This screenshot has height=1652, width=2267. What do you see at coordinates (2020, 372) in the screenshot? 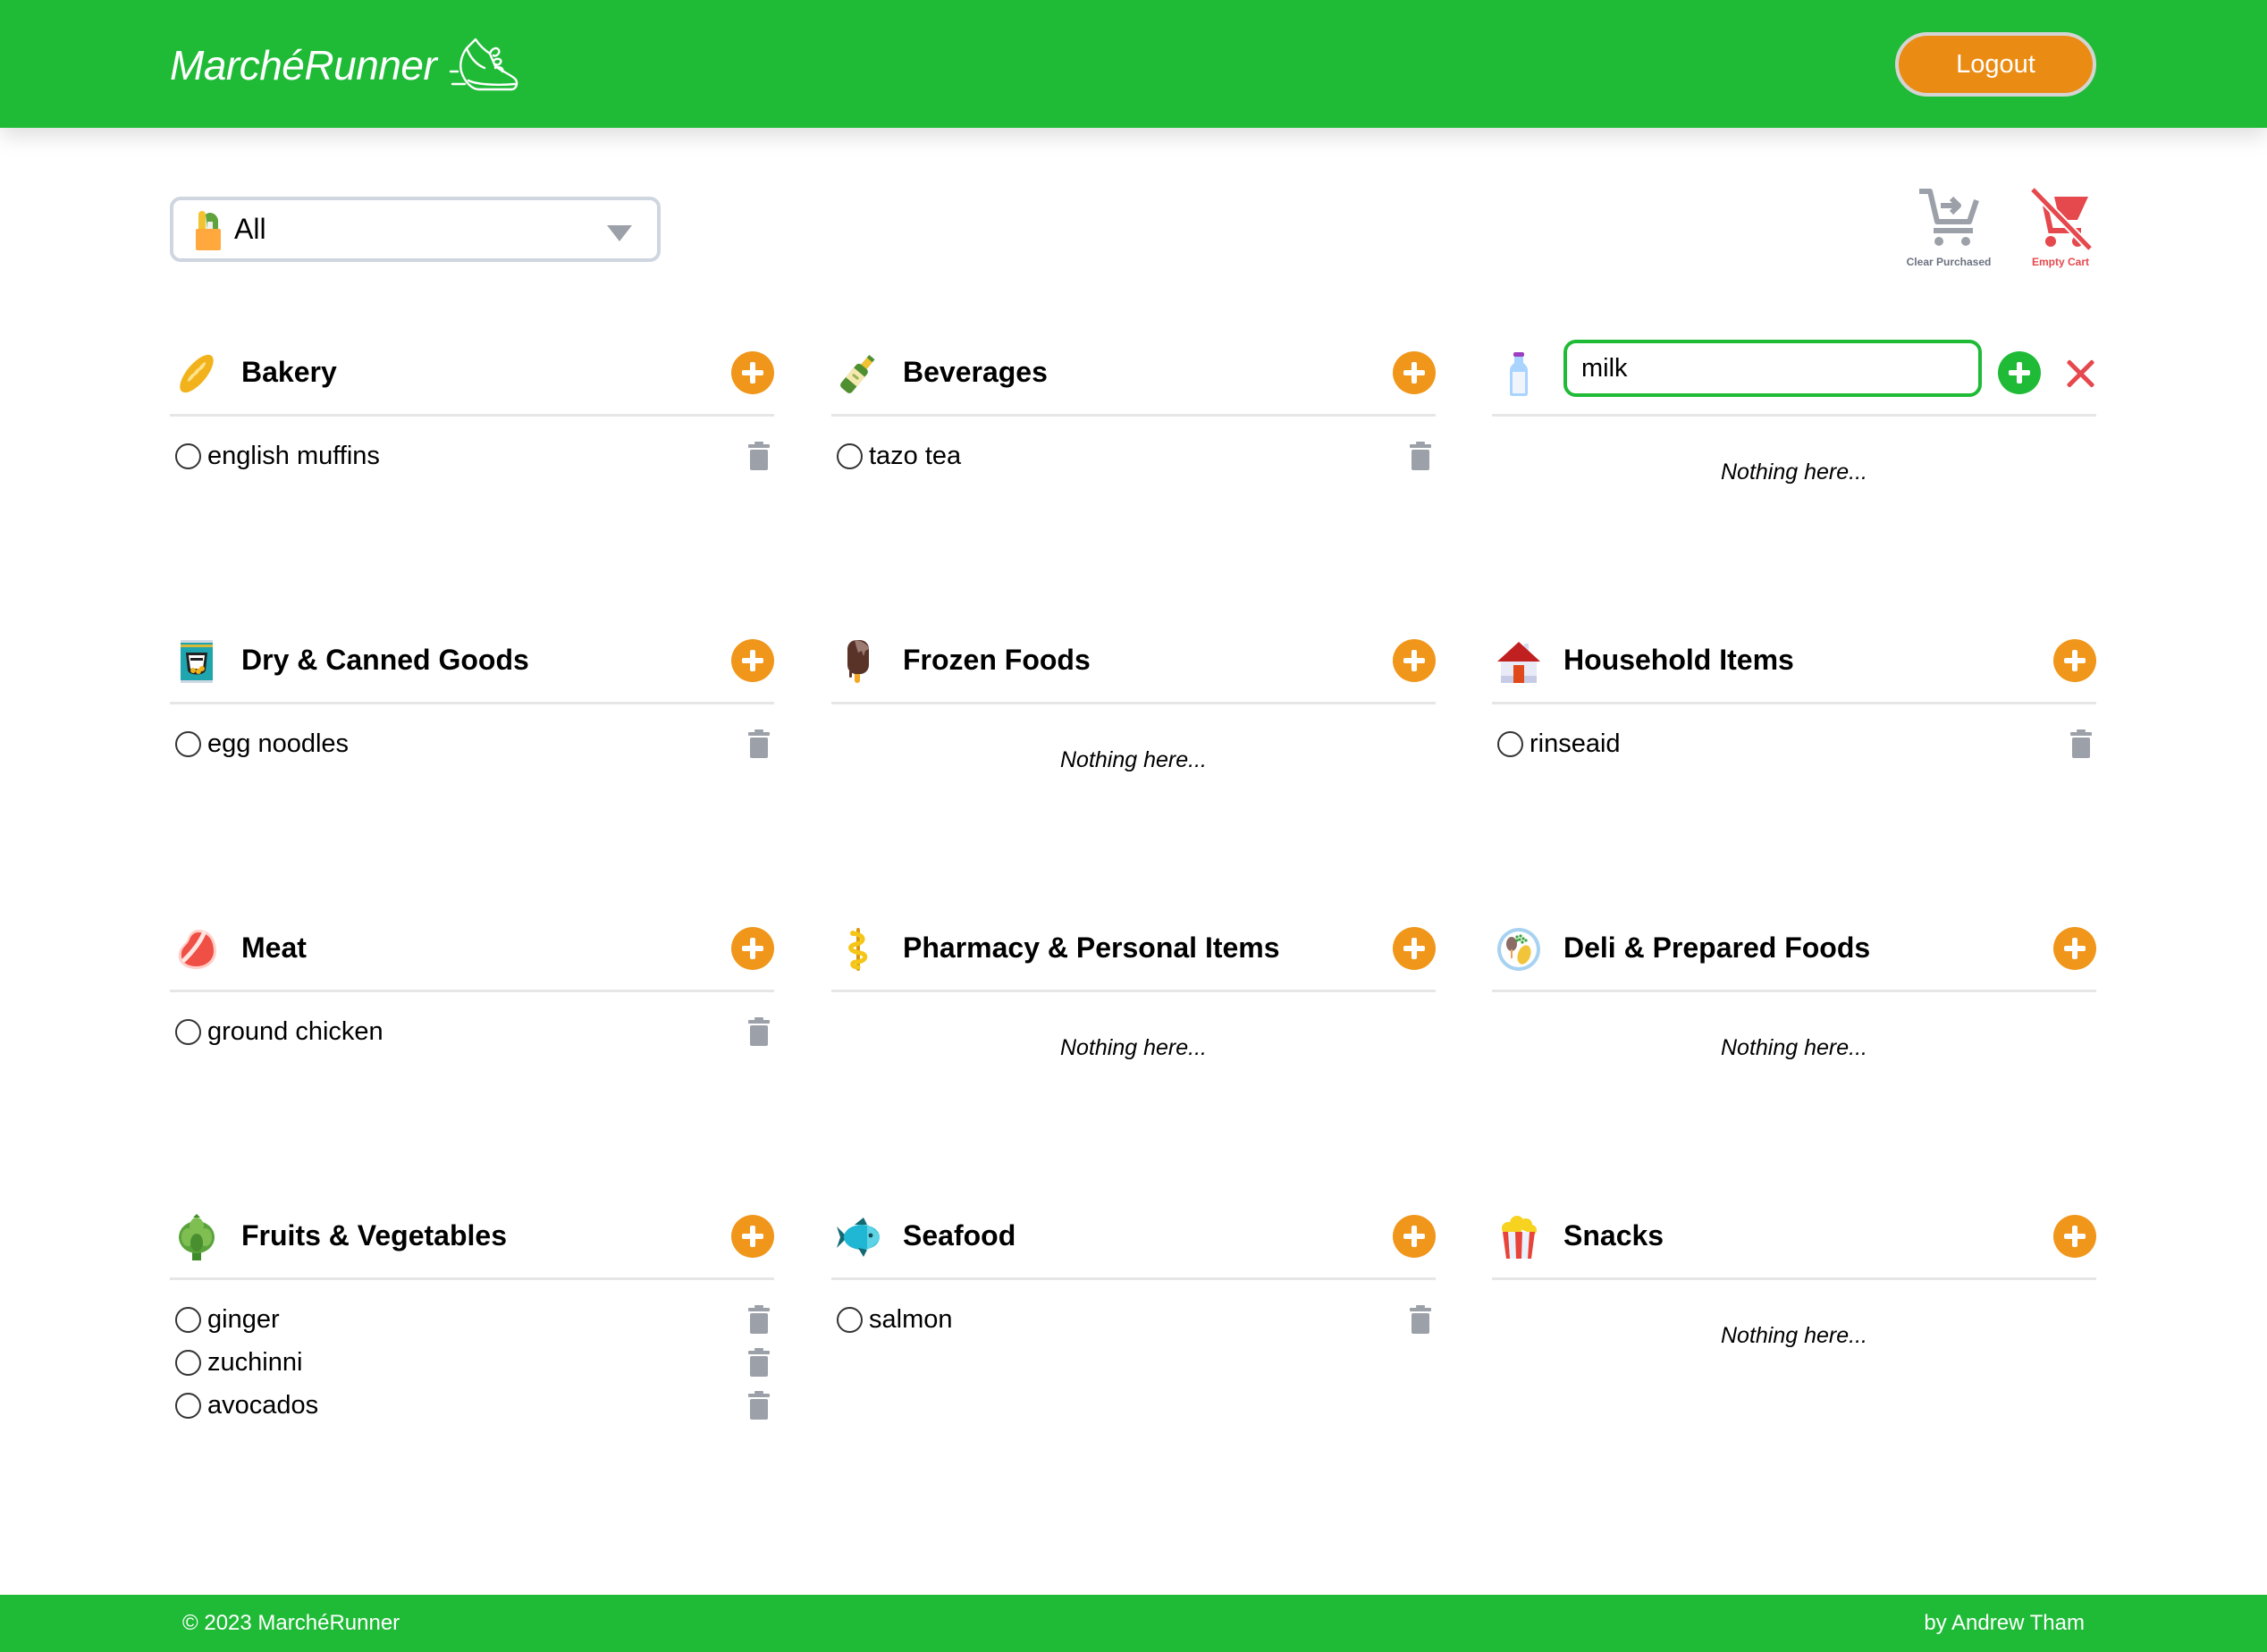
I see `confirm-add-item-button` at bounding box center [2020, 372].